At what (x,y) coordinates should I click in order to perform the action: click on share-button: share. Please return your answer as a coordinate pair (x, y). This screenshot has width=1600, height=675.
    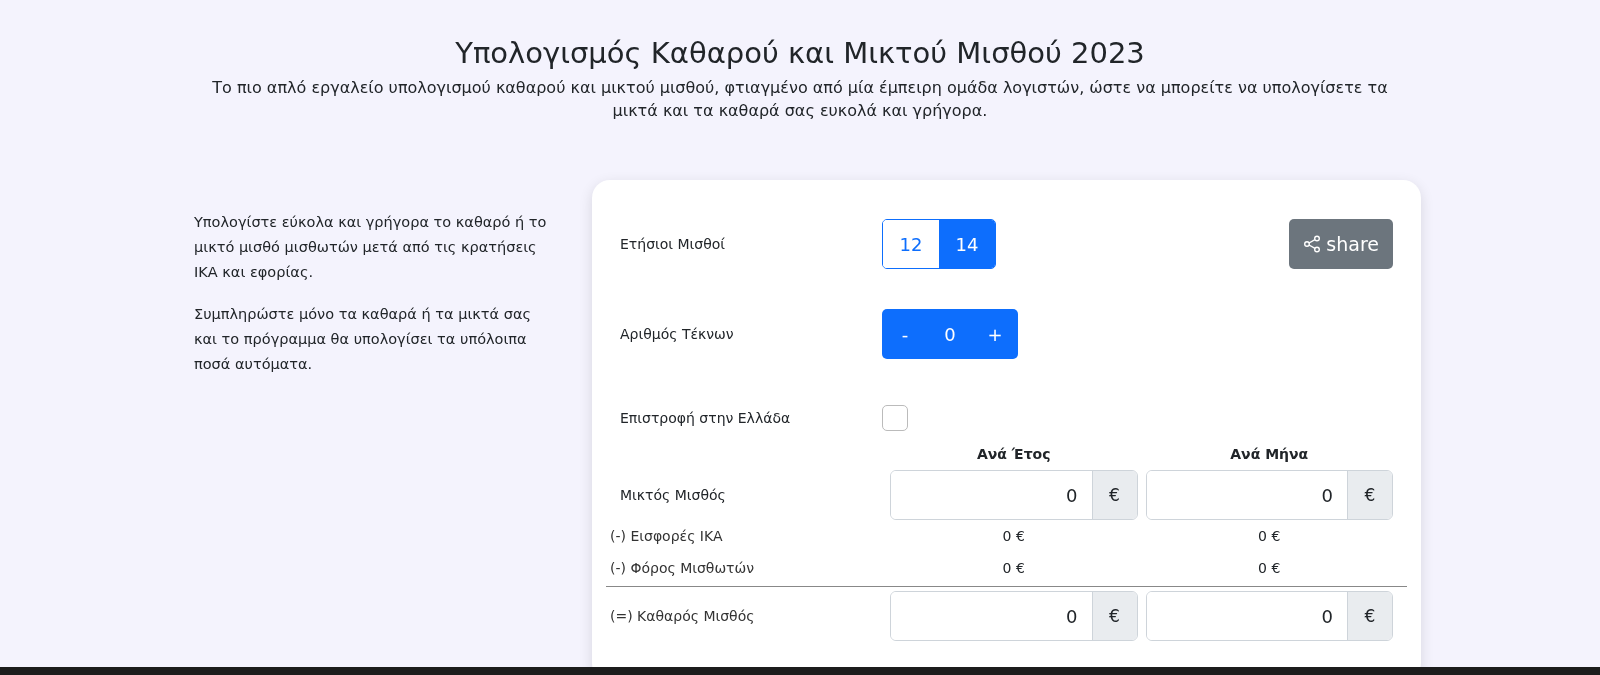
    Looking at the image, I should click on (1341, 244).